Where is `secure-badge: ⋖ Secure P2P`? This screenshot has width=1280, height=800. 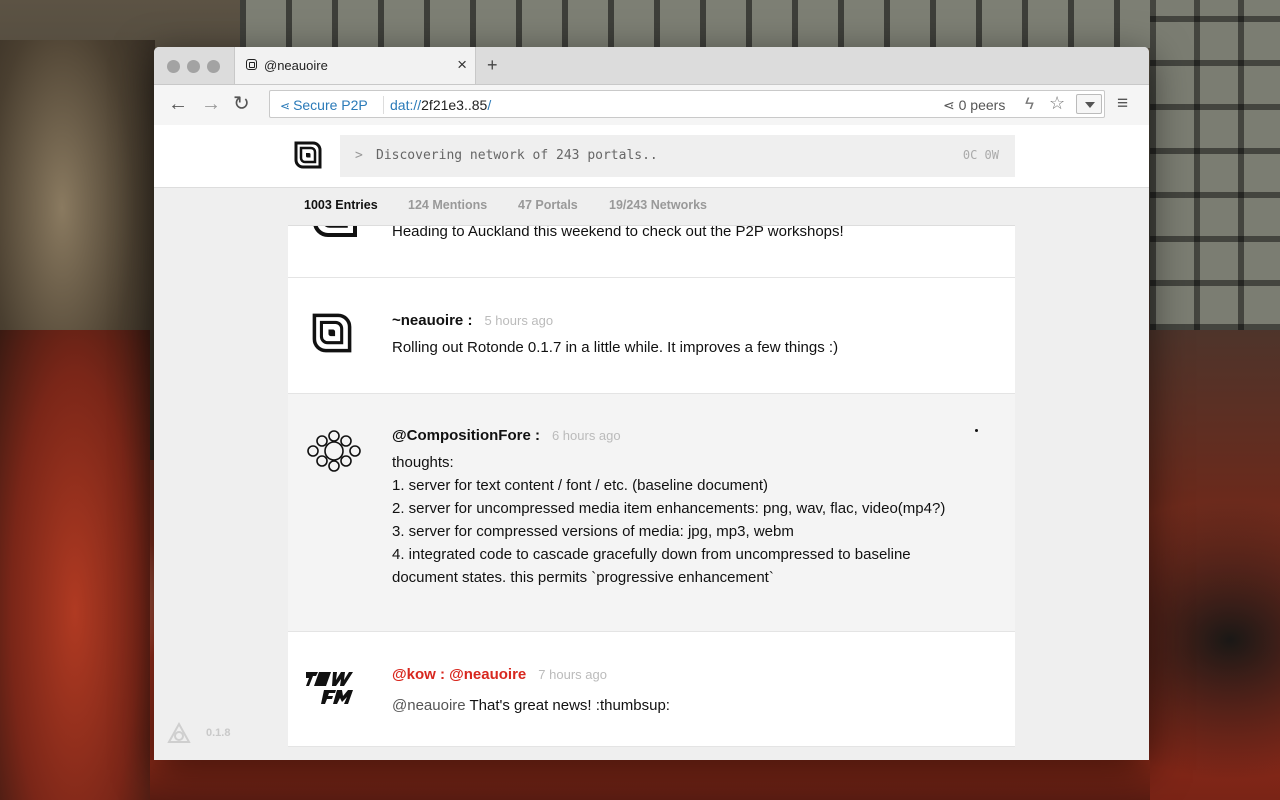
secure-badge: ⋖ Secure P2P is located at coordinates (324, 105).